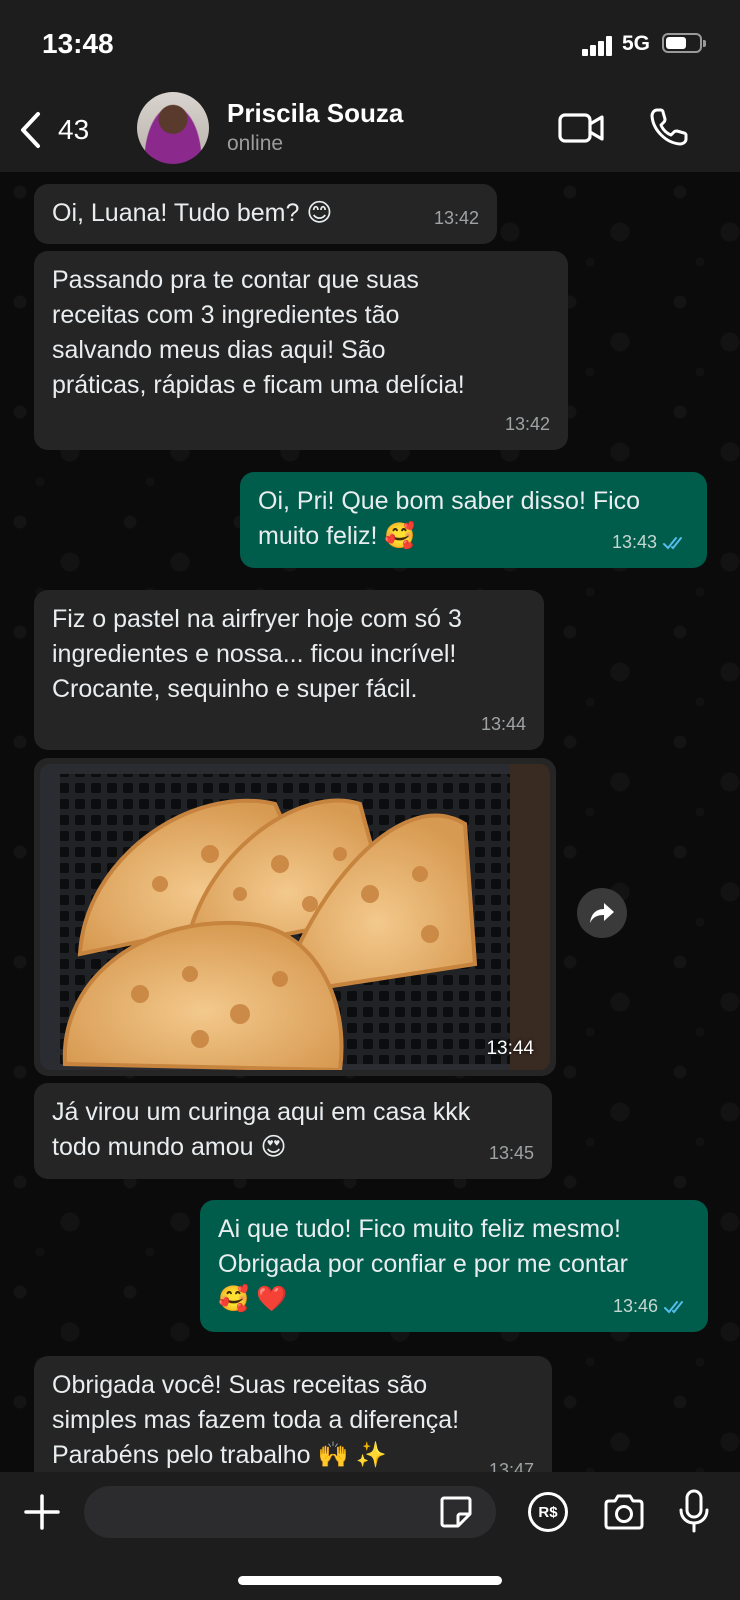 The width and height of the screenshot is (740, 1600). What do you see at coordinates (42, 1512) in the screenshot?
I see `plus-icon` at bounding box center [42, 1512].